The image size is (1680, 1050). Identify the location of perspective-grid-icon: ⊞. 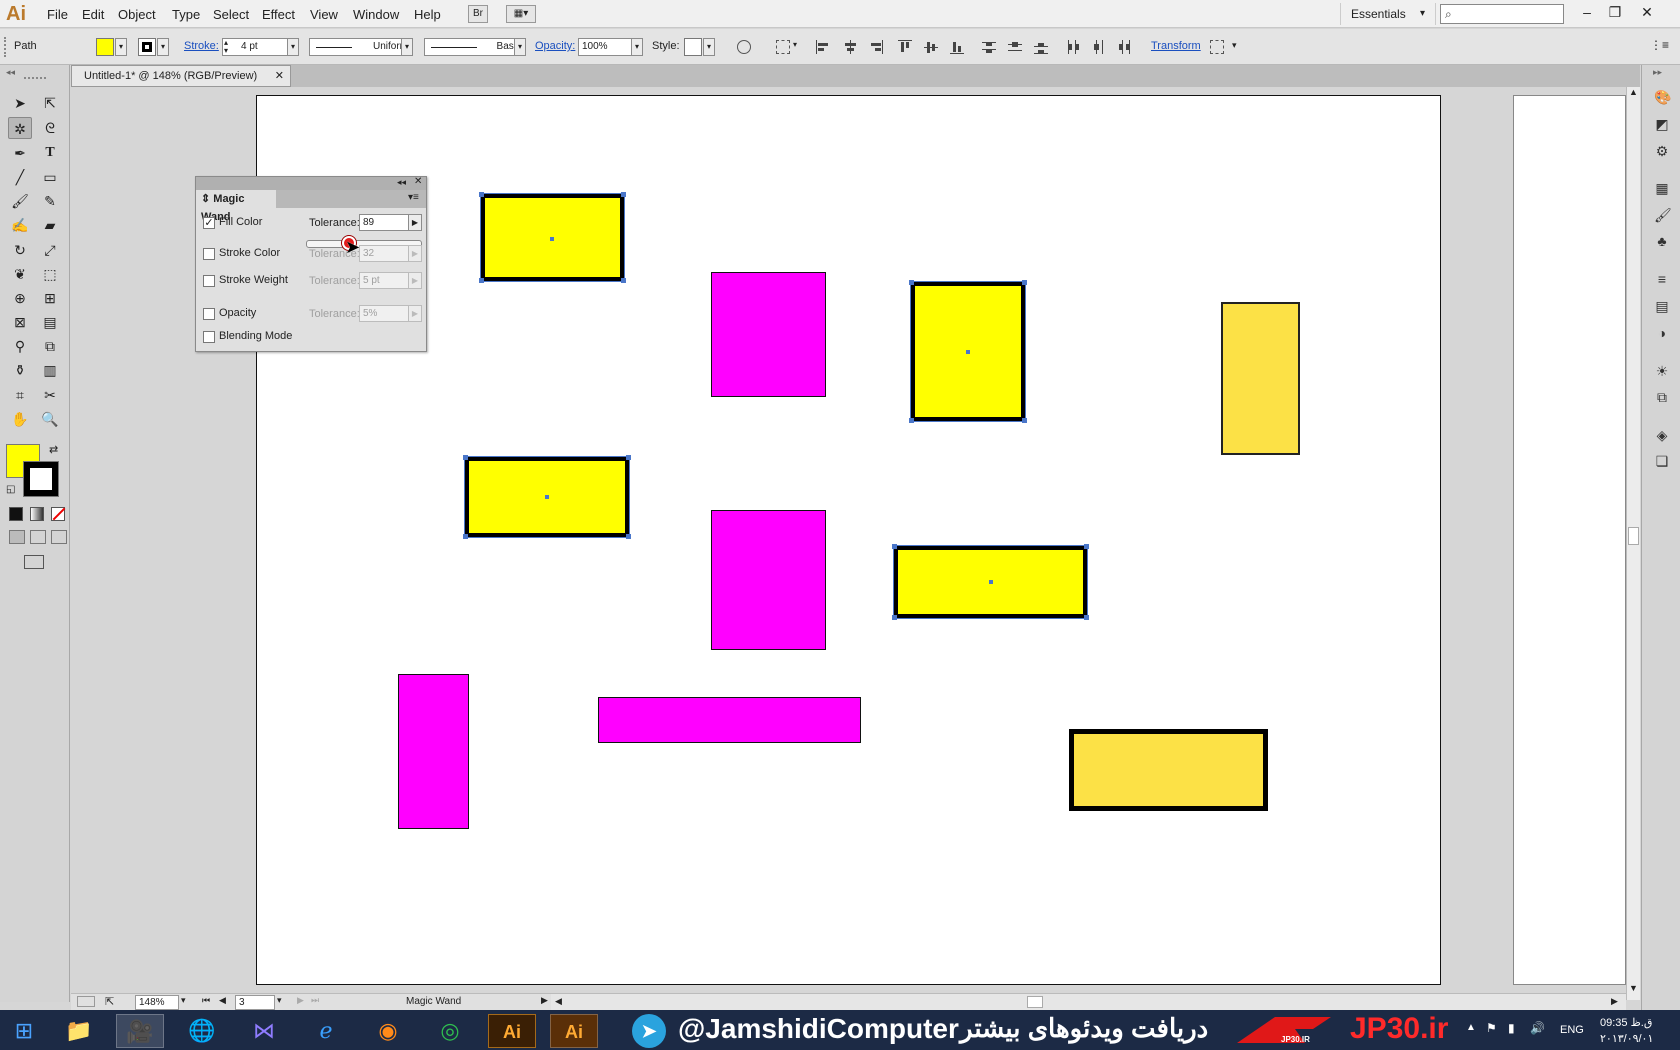
(50, 298).